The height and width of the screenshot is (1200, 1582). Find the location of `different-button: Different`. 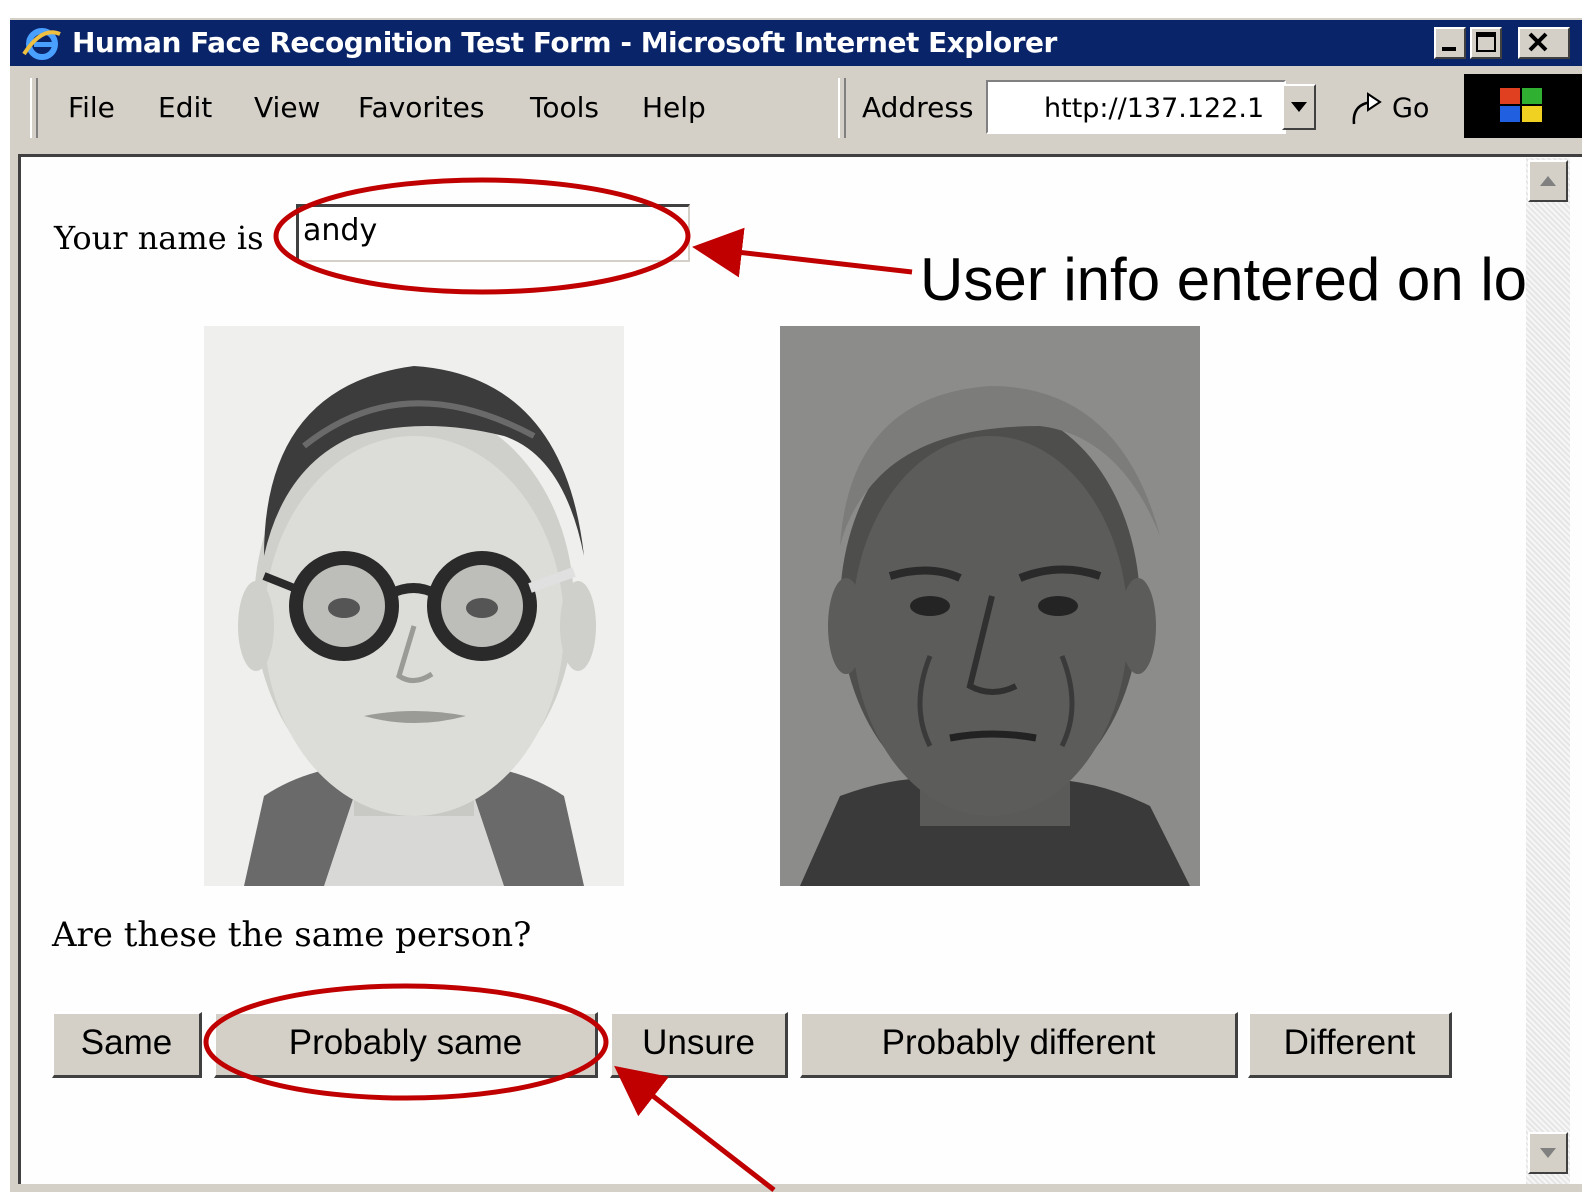

different-button: Different is located at coordinates (1350, 1045).